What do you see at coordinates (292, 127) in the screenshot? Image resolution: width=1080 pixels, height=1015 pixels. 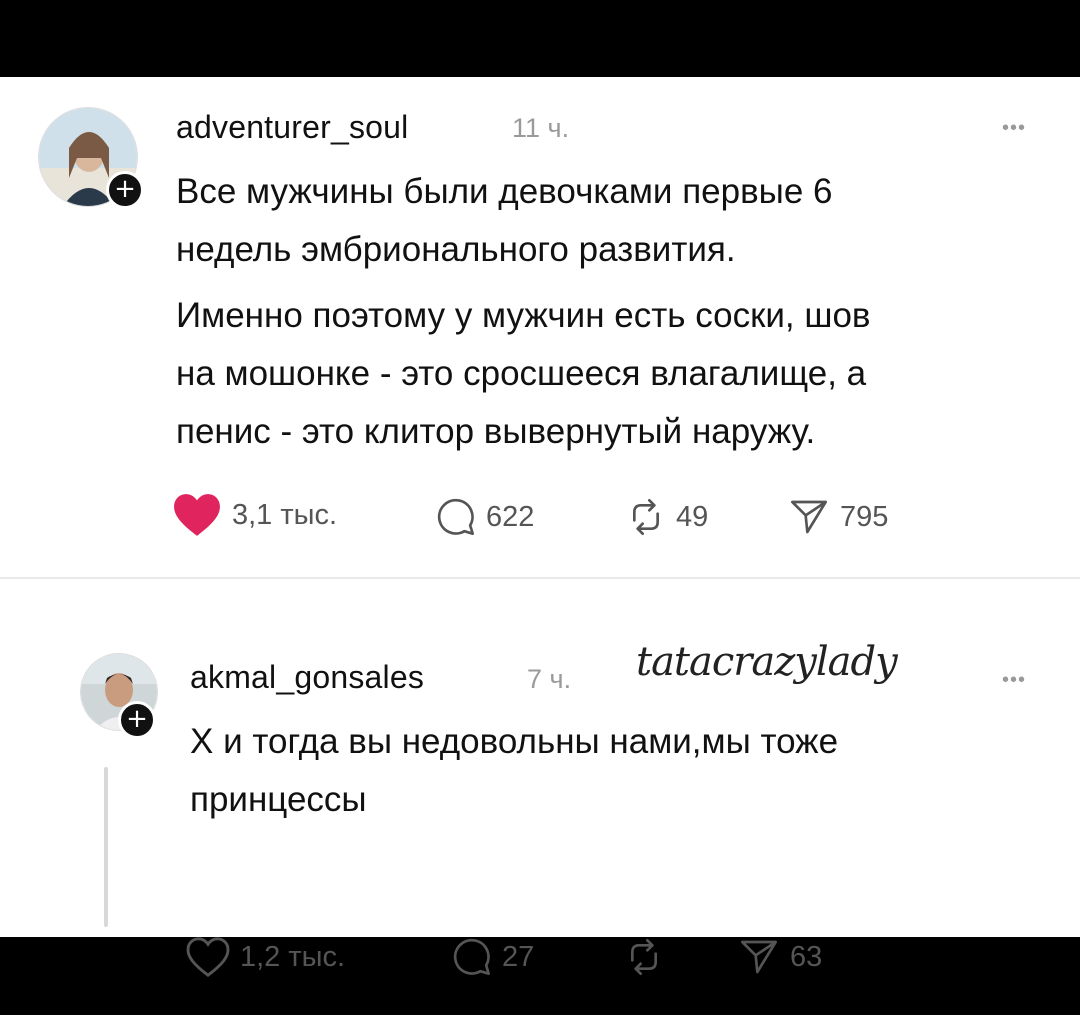 I see `username: adventurer_soul` at bounding box center [292, 127].